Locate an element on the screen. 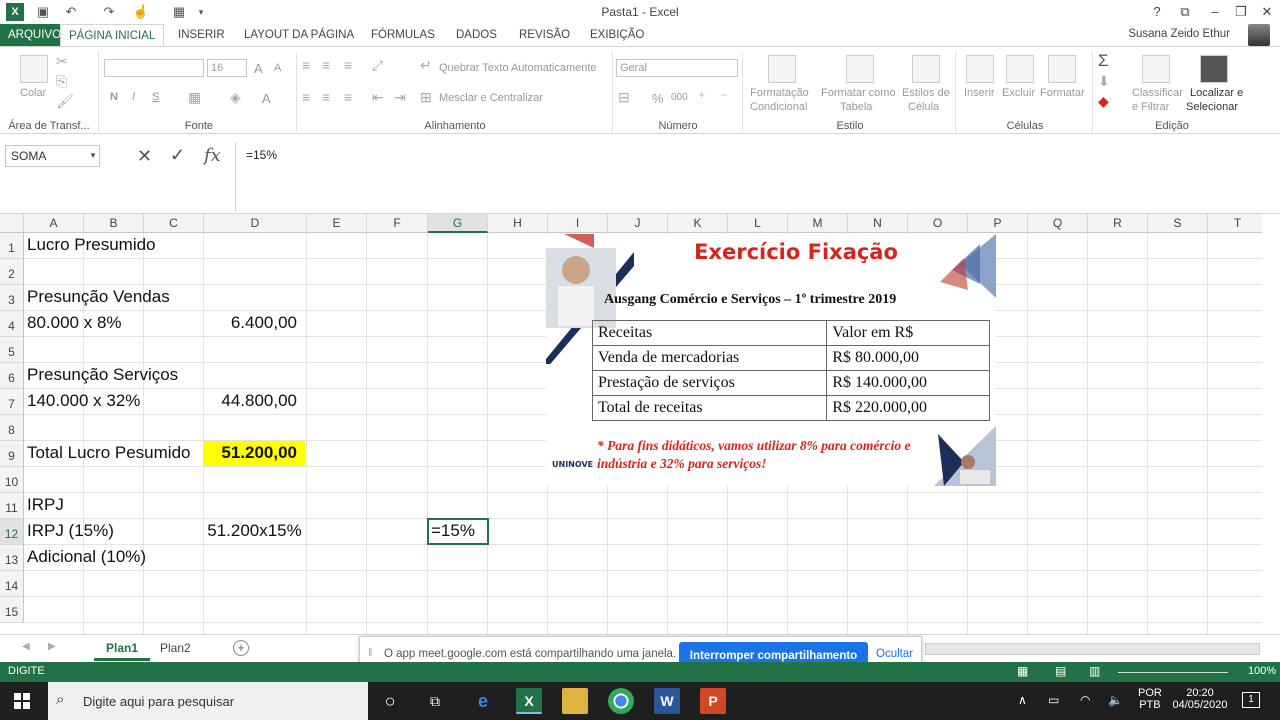 This screenshot has width=1280, height=720. paste-icon is located at coordinates (34, 69).